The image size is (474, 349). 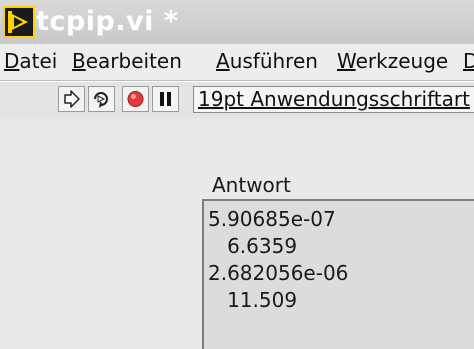 I want to click on menu-bearbeiten-accel: B, so click(x=79, y=61).